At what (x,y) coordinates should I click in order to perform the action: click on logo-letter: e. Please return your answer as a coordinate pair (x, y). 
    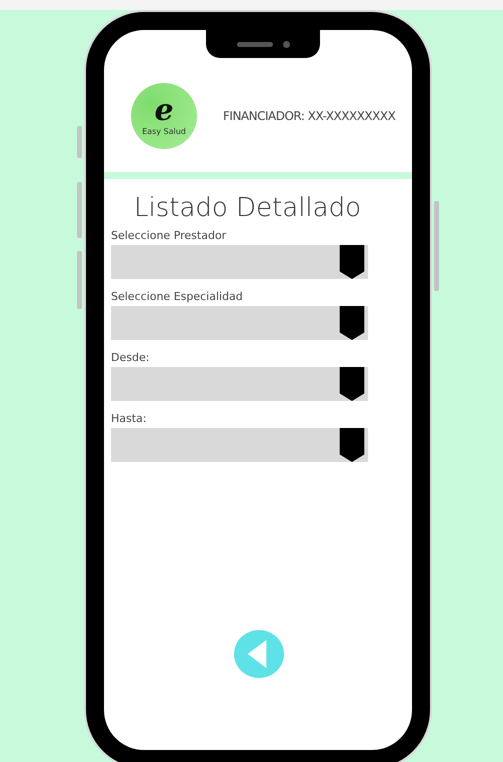
    Looking at the image, I should click on (164, 110).